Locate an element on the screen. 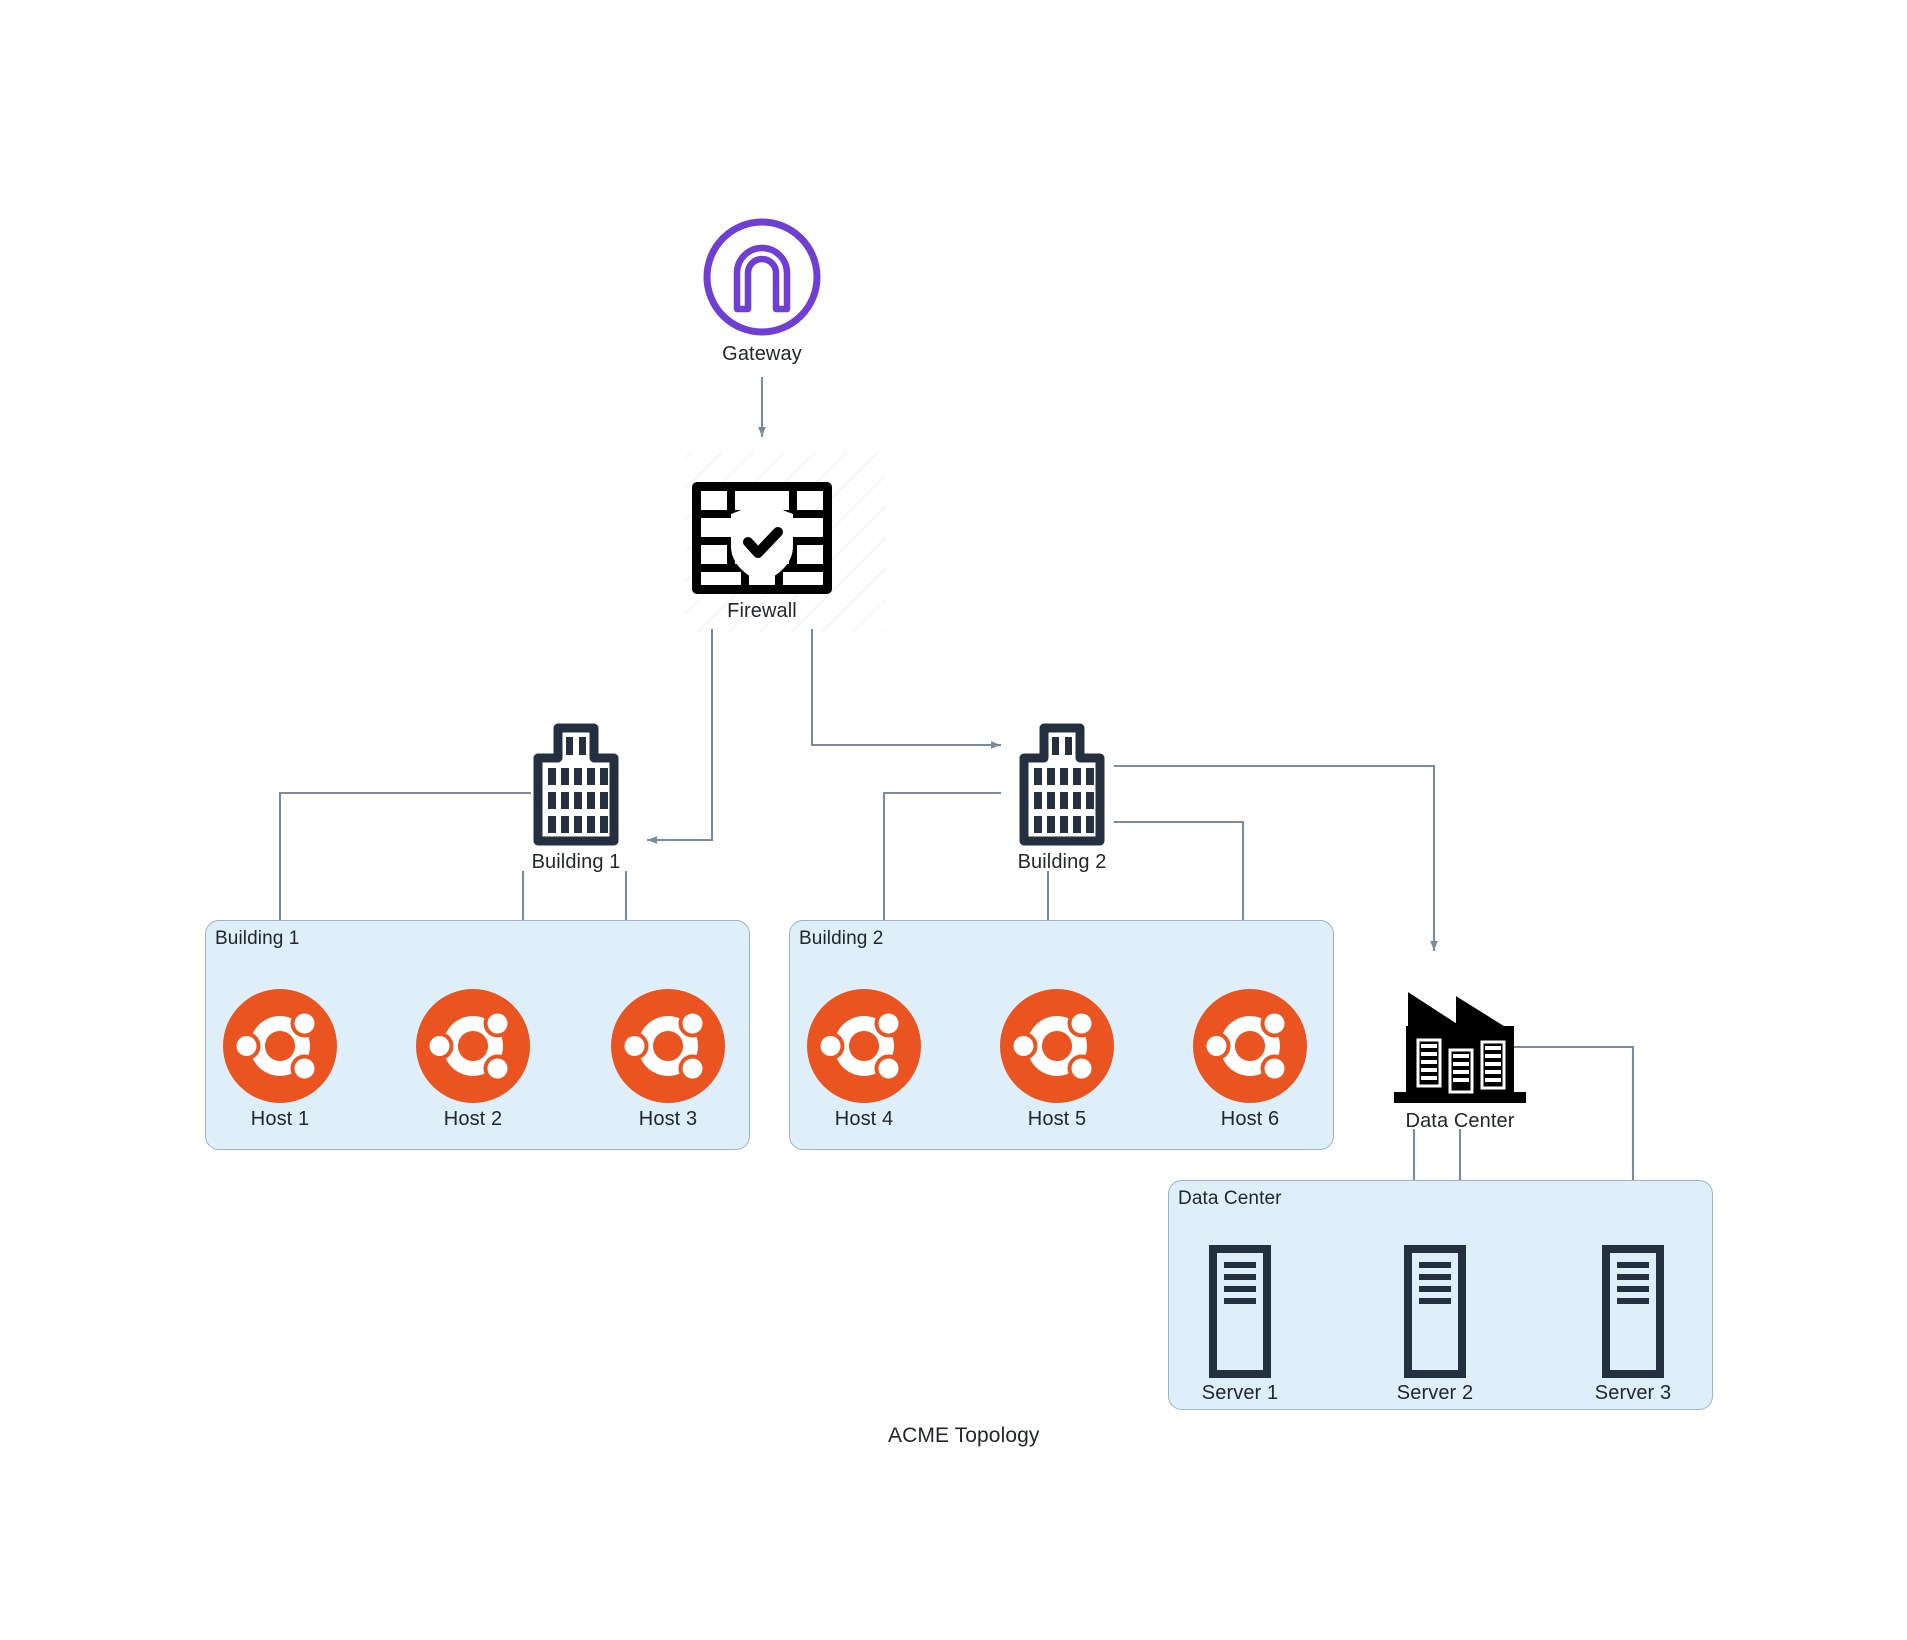 The height and width of the screenshot is (1640, 1907). group-data-center-label: Data Center is located at coordinates (1230, 1198).